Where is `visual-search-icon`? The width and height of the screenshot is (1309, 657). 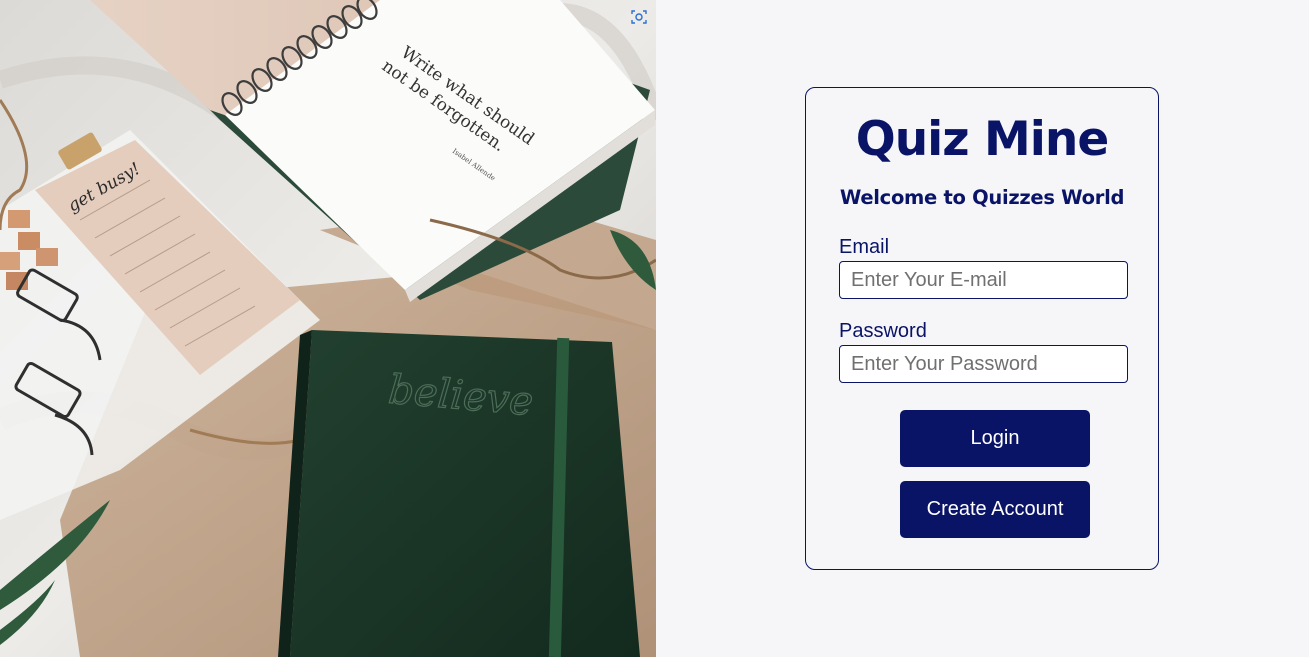
visual-search-icon is located at coordinates (639, 17).